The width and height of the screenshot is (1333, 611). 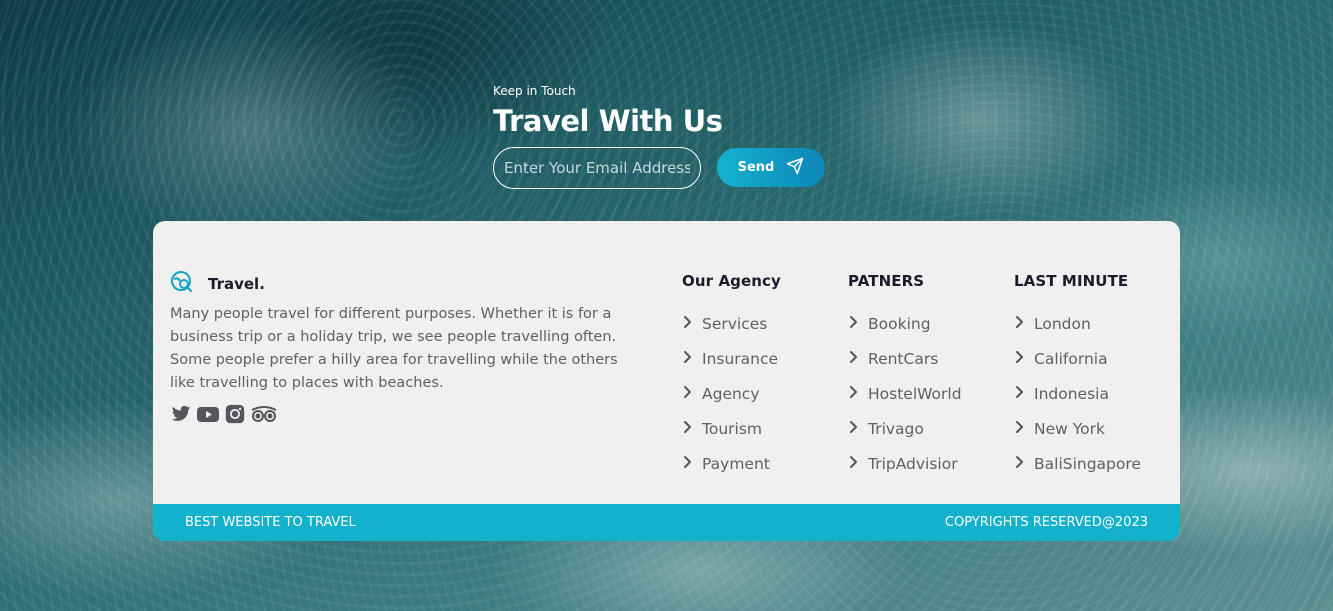 I want to click on social-links, so click(x=224, y=416).